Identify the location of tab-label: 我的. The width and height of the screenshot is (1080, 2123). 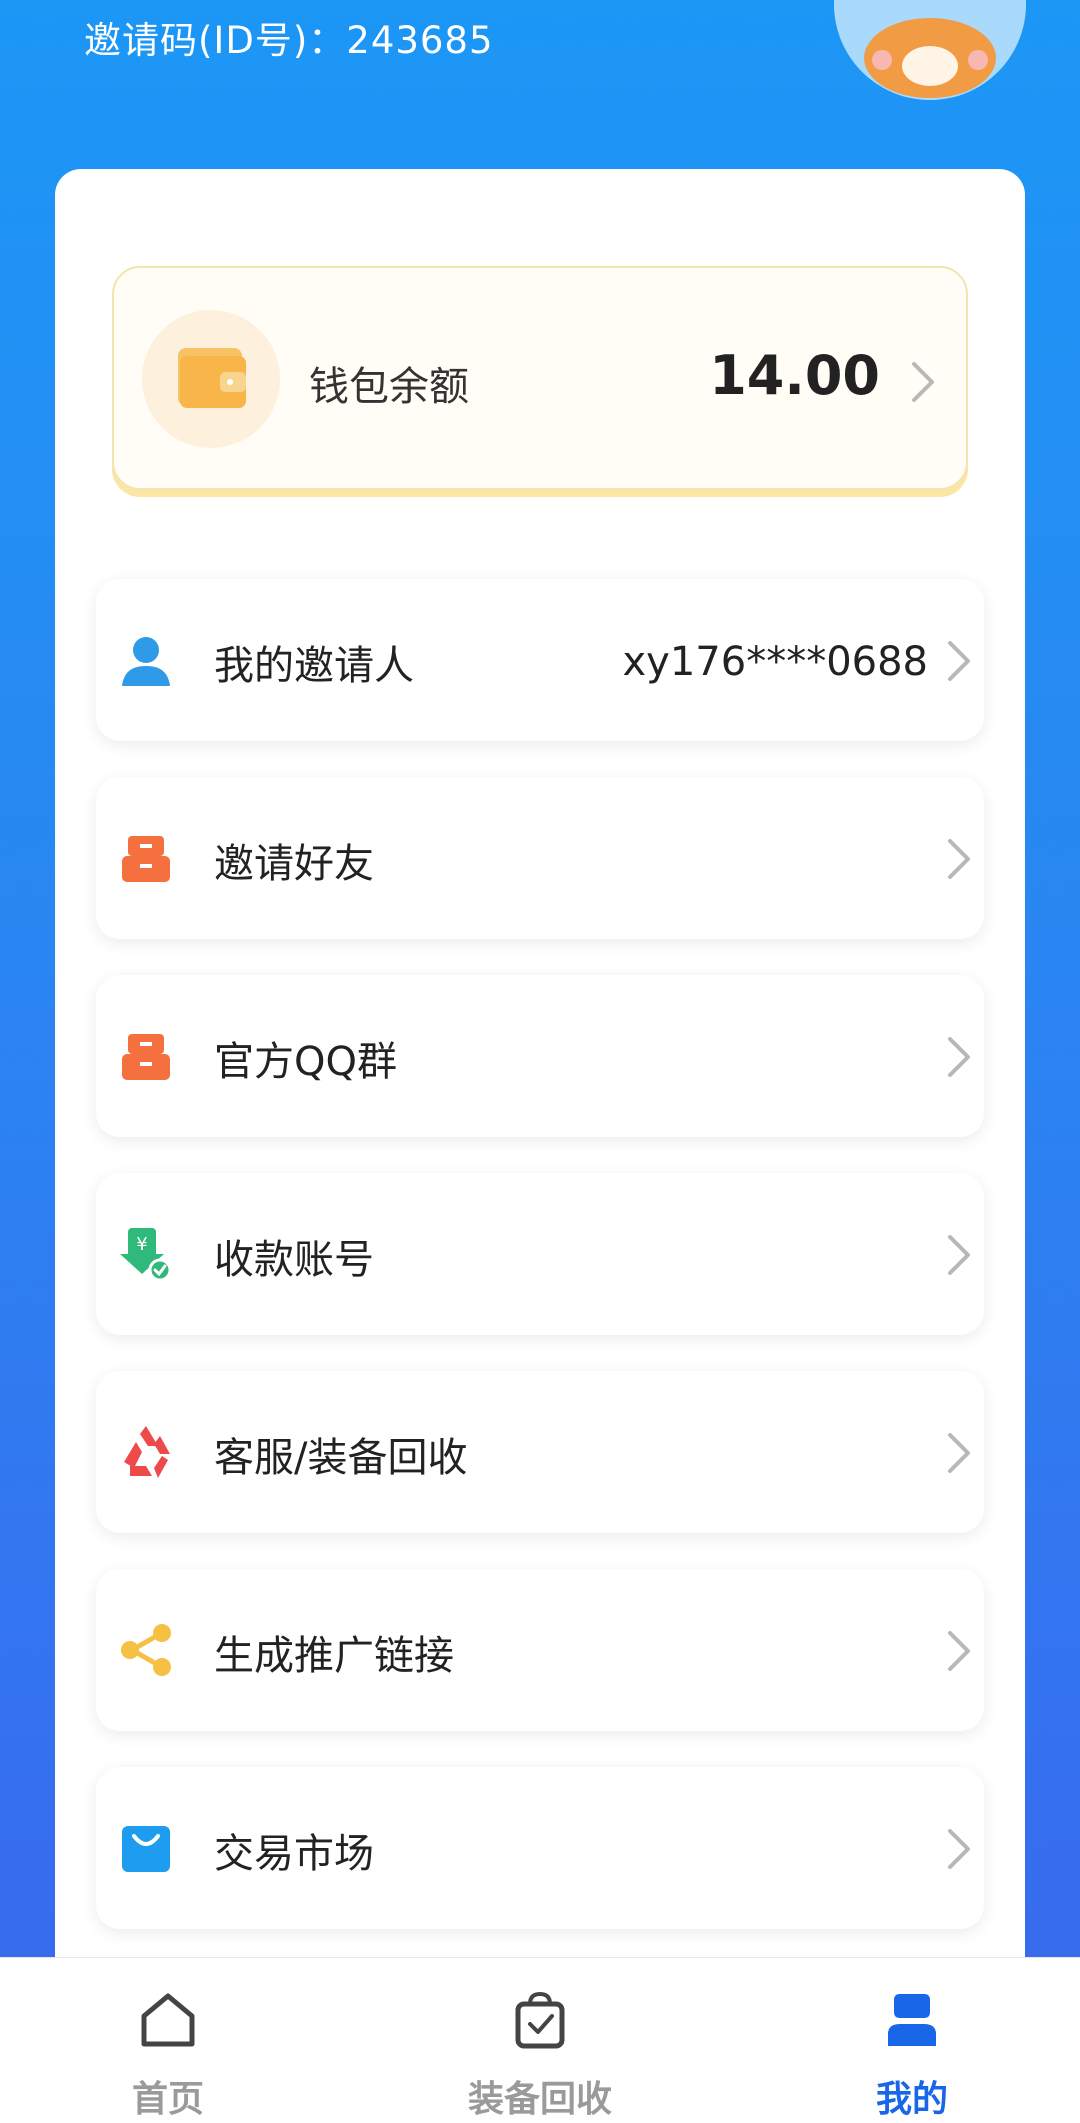
(911, 2099).